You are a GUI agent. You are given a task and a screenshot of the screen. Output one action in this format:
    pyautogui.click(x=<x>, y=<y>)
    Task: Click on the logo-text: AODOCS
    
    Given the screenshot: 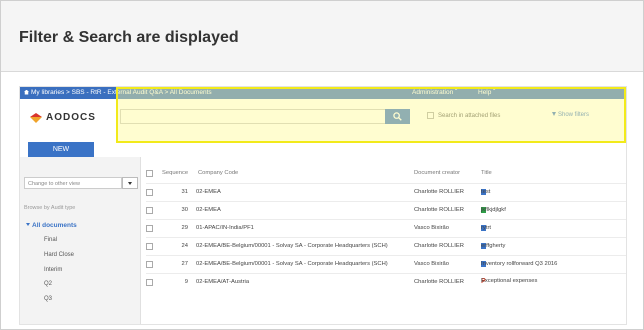 What is the action you would take?
    pyautogui.click(x=71, y=117)
    